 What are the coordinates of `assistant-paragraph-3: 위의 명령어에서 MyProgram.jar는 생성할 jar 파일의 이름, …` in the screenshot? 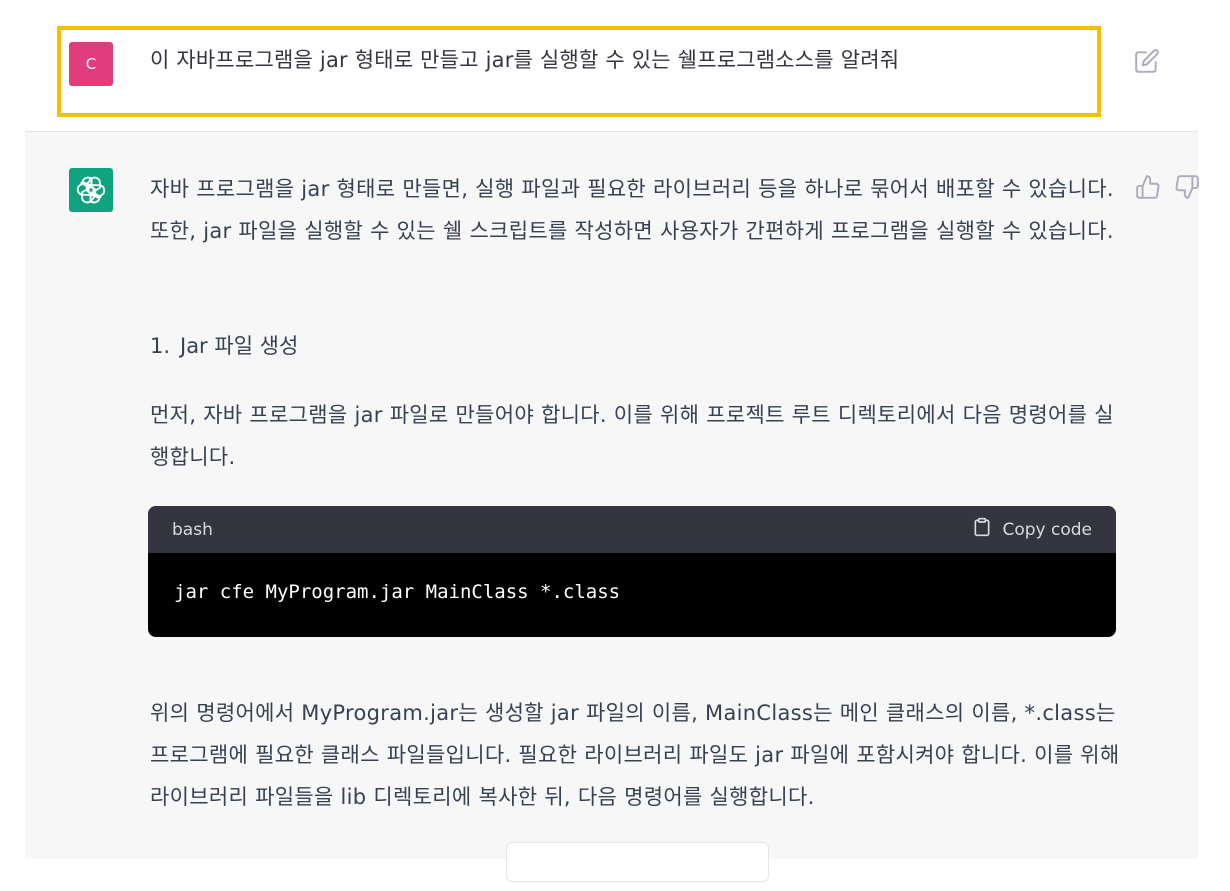 It's located at (635, 755).